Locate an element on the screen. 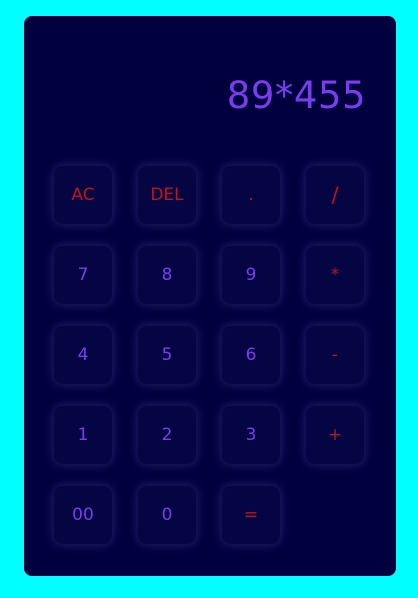 The height and width of the screenshot is (598, 418). digit-0-button: 0 is located at coordinates (167, 515).